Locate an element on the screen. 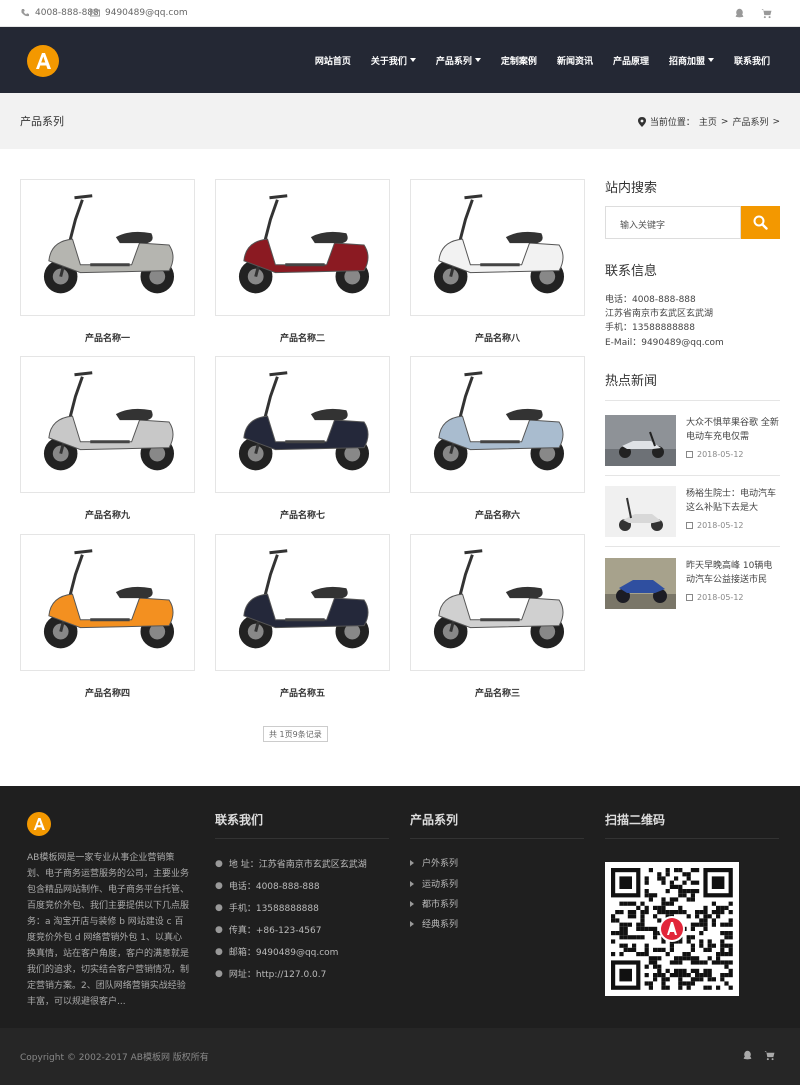 The width and height of the screenshot is (800, 1085). footer-mobile: ● 手机：13588888888 is located at coordinates (267, 908).